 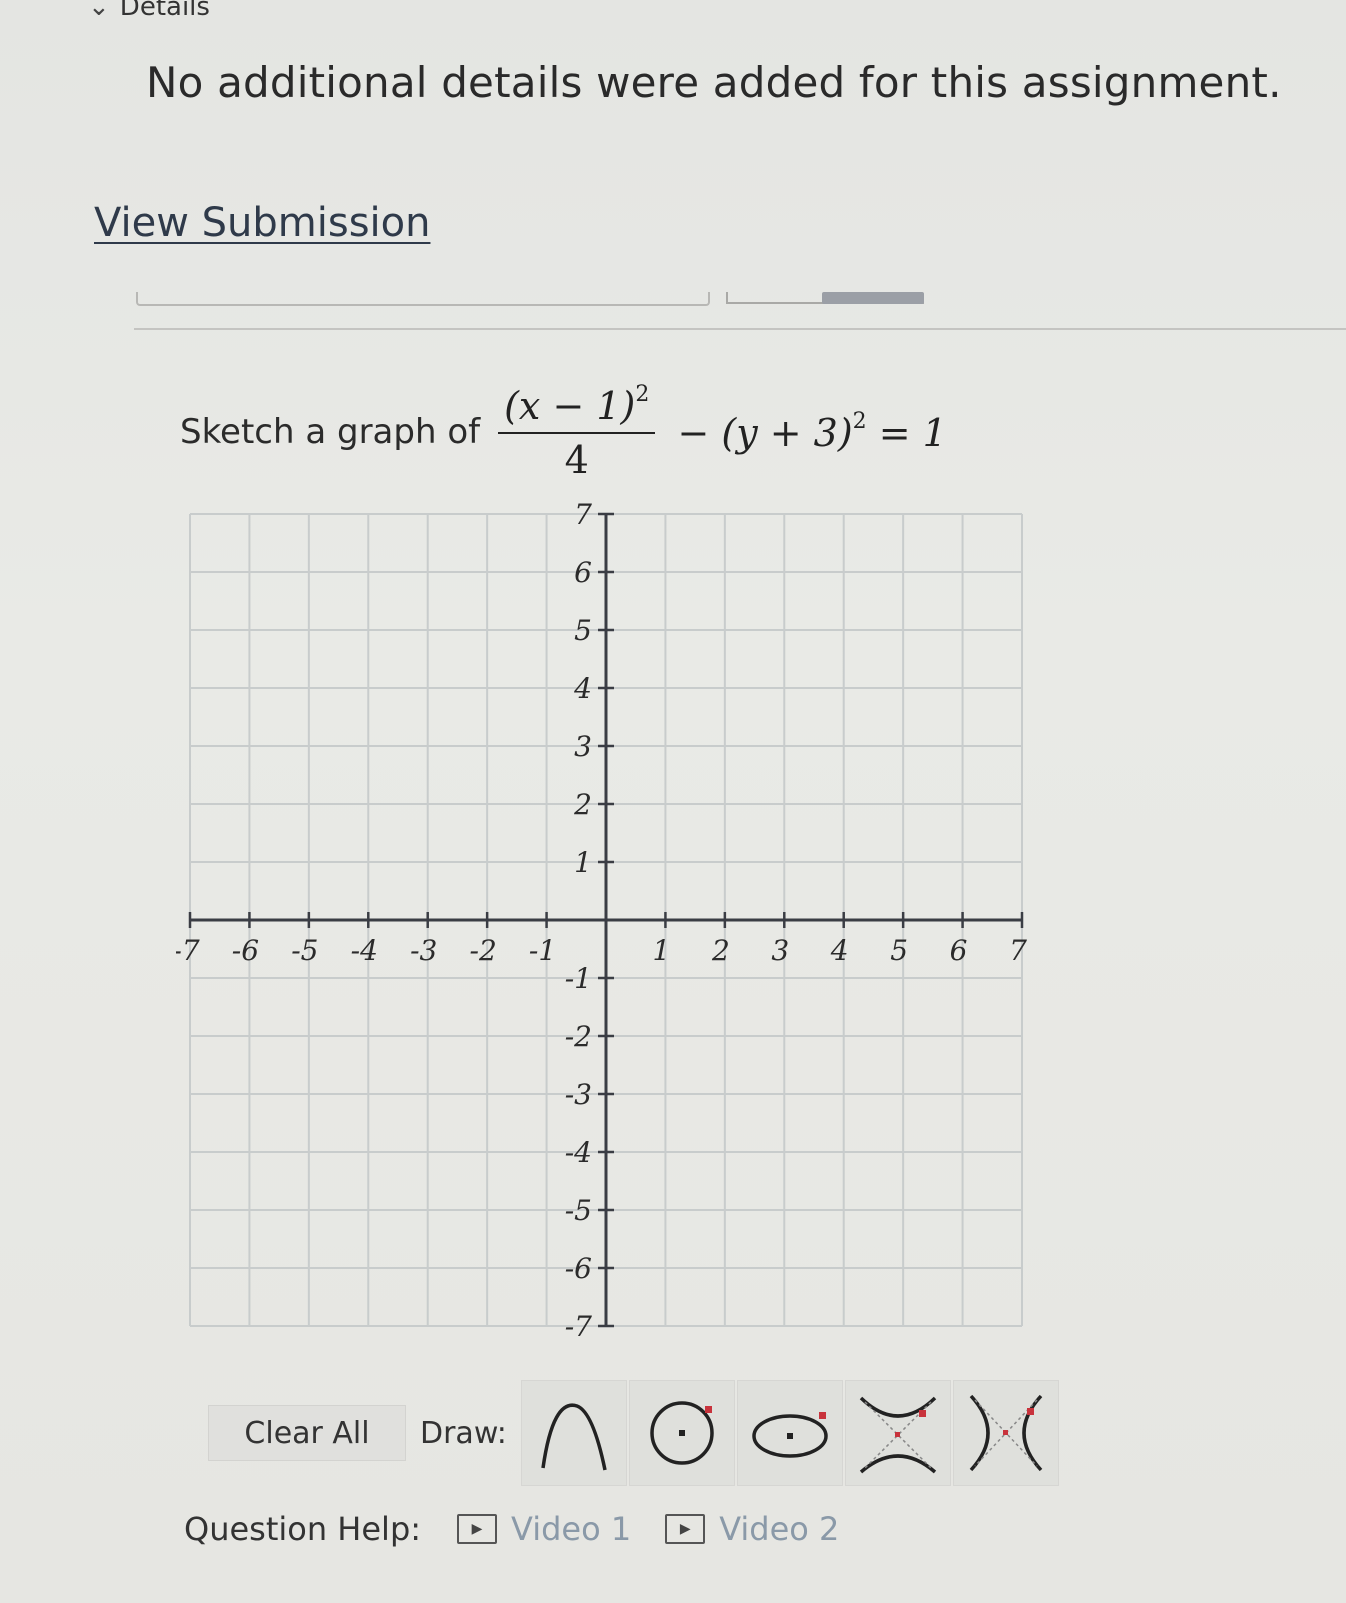 What do you see at coordinates (578, 1268) in the screenshot?
I see `y-tick-label: -6` at bounding box center [578, 1268].